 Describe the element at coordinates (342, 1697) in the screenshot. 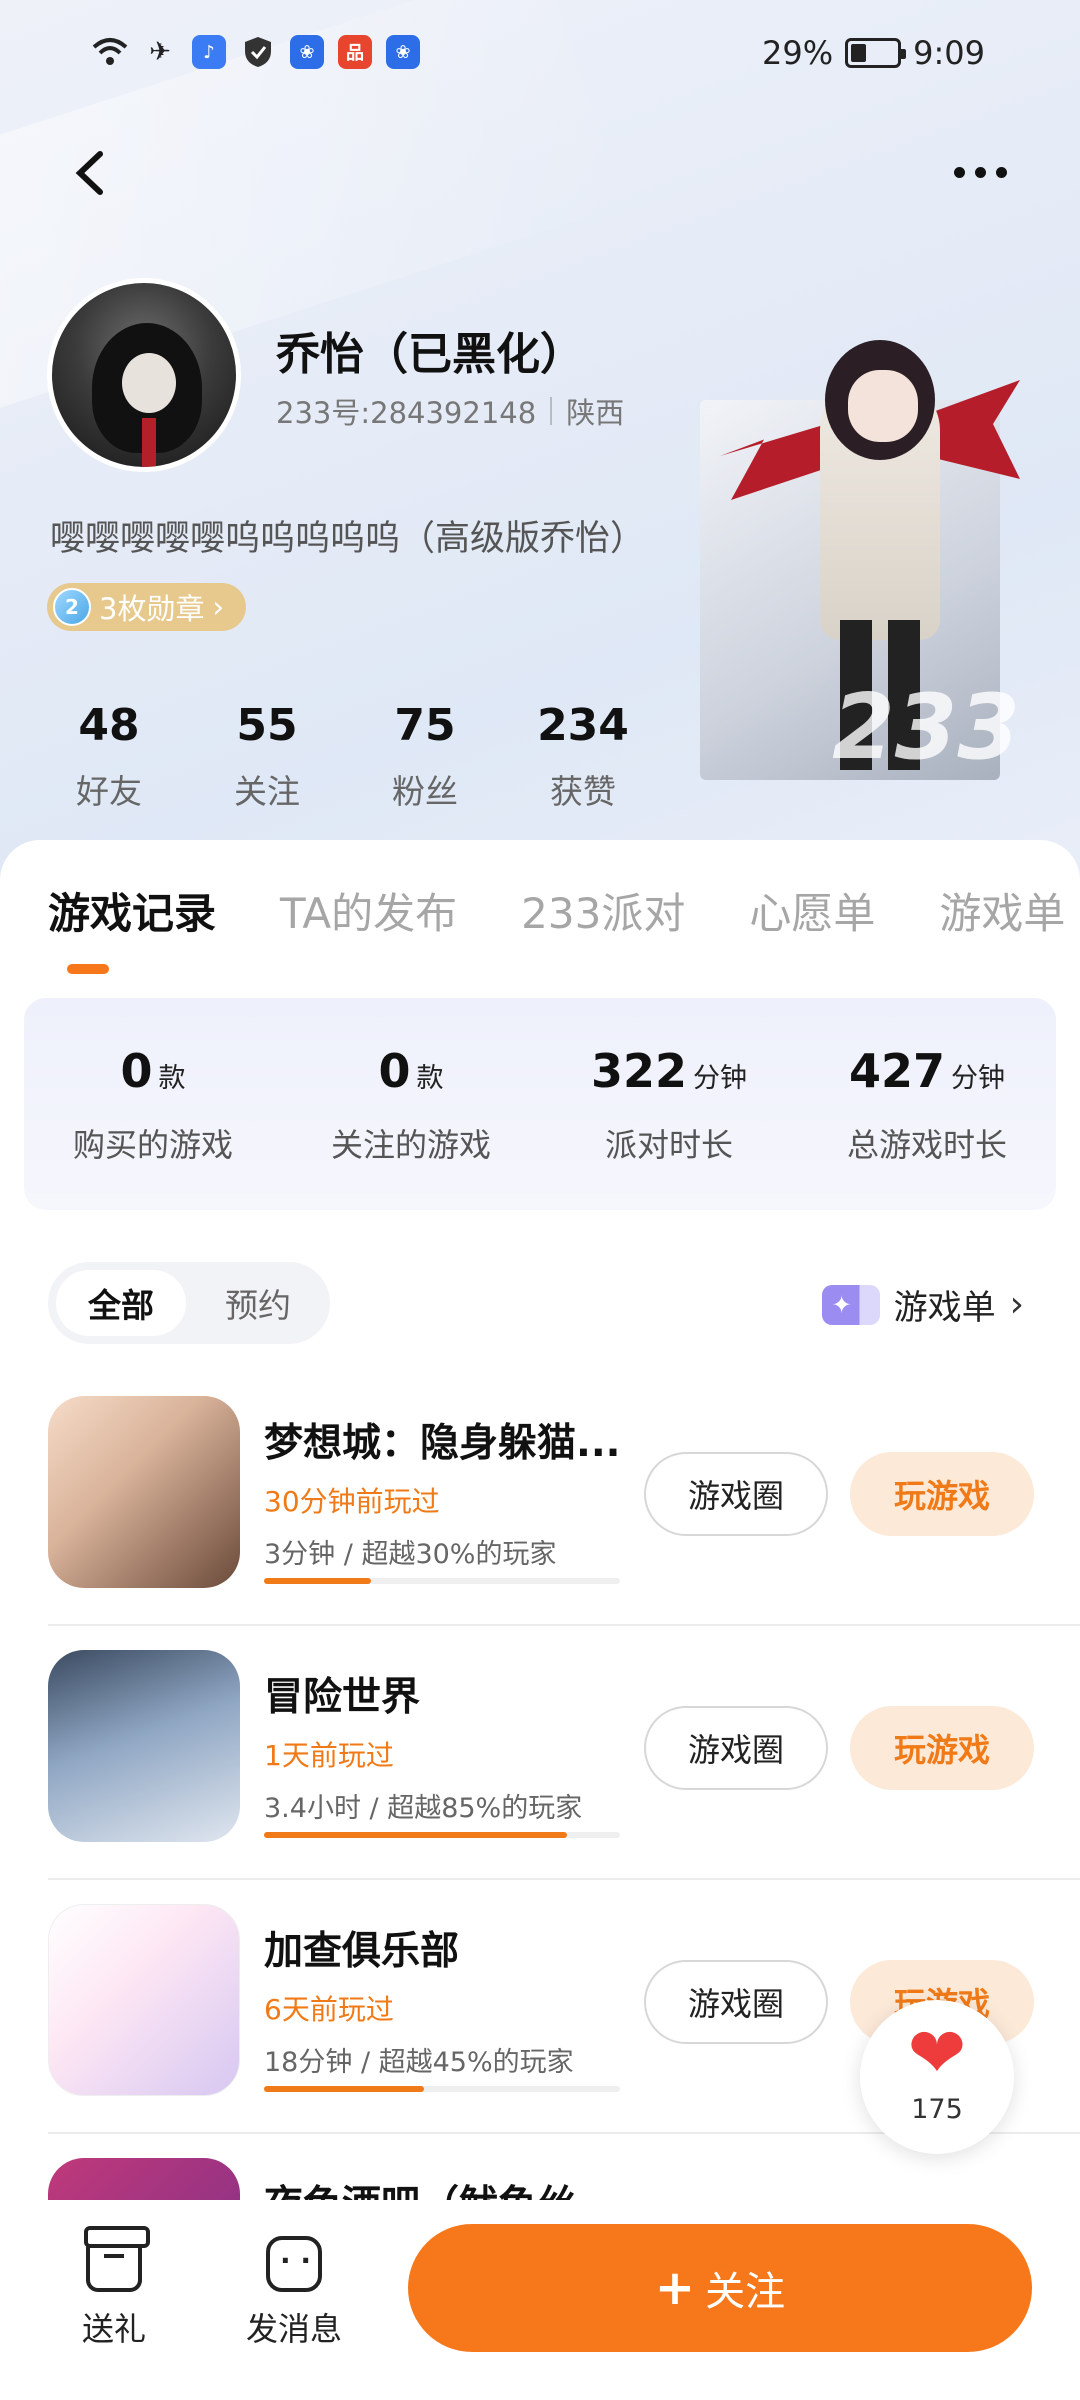

I see `game-title: 冒险世界` at that location.